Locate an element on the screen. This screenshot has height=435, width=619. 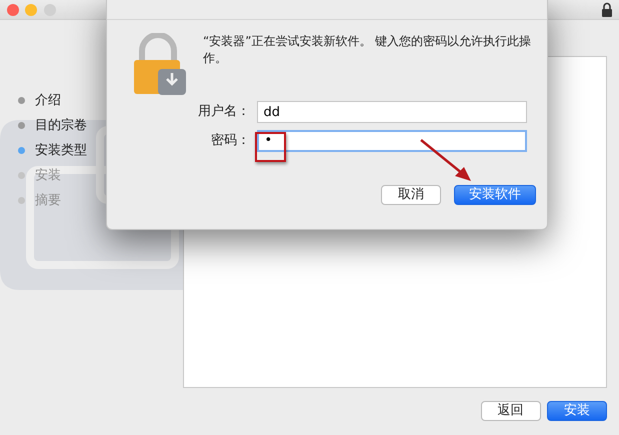
step-label: 安装 is located at coordinates (48, 175).